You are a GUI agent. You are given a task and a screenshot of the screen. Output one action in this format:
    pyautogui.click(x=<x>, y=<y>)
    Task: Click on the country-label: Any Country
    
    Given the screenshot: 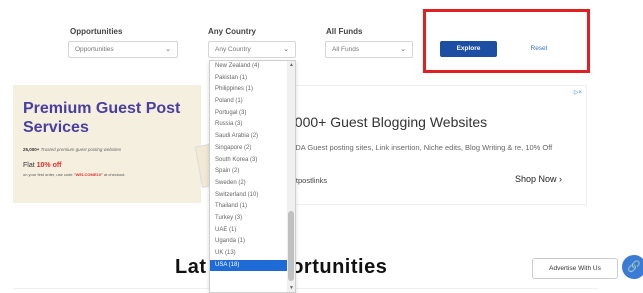 What is the action you would take?
    pyautogui.click(x=232, y=31)
    